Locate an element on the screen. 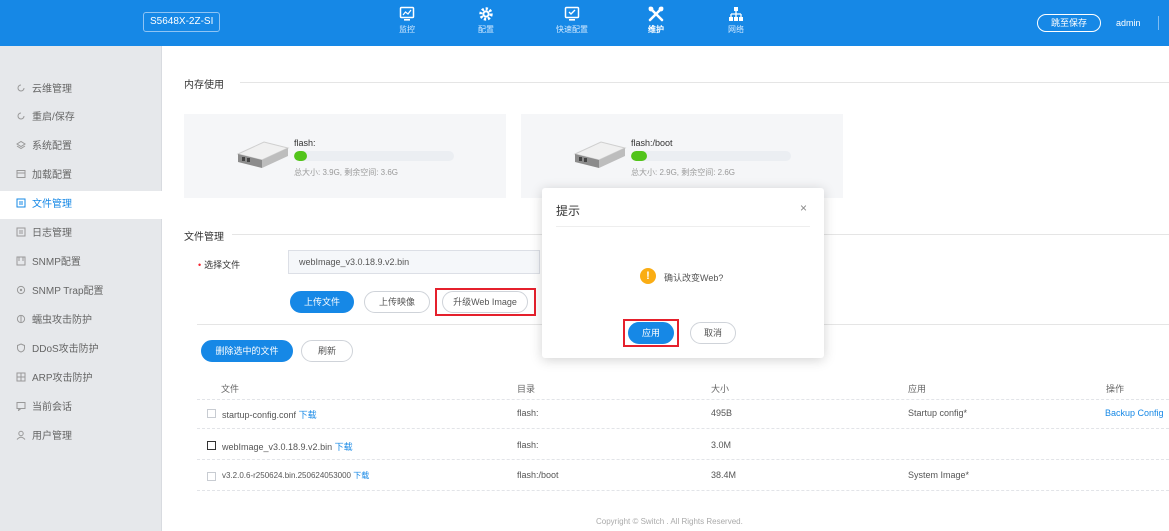 The height and width of the screenshot is (531, 1169). sidebar-item-label: 系统配置 is located at coordinates (52, 146).